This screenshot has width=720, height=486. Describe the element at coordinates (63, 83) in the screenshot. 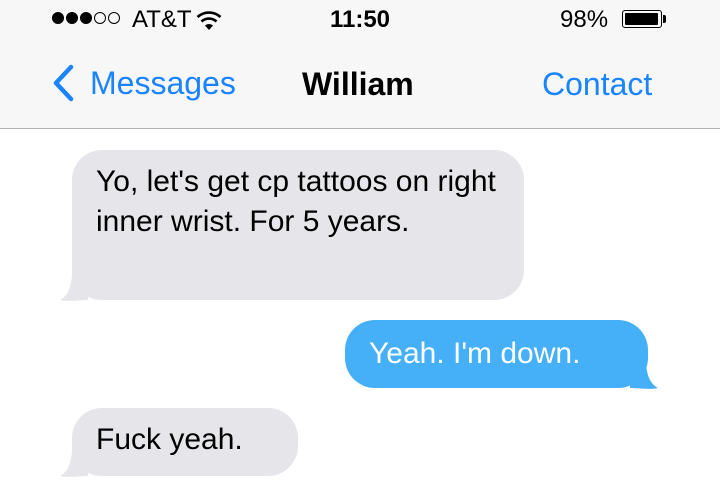

I see `chevron-left-icon` at that location.